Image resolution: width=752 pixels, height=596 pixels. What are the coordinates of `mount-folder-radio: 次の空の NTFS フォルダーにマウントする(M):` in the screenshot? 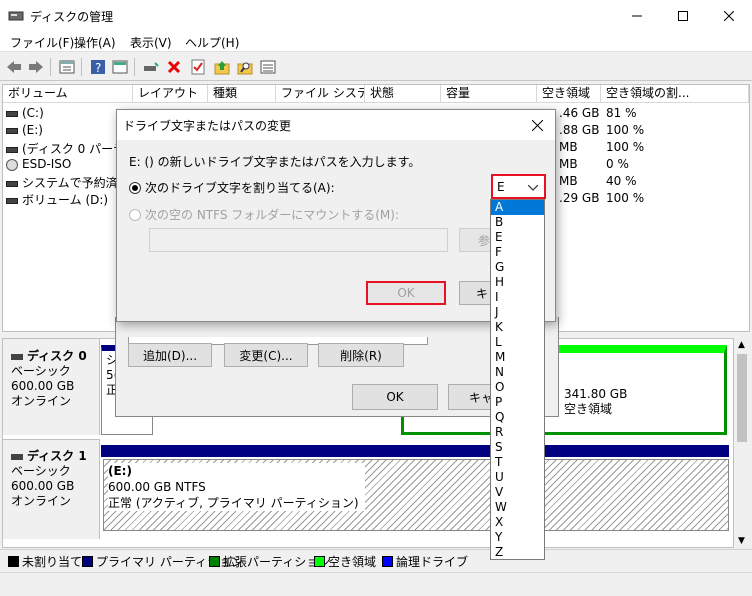 It's located at (264, 214).